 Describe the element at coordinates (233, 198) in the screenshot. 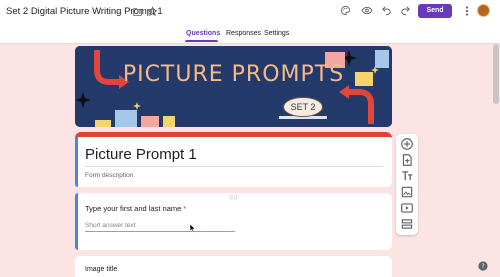

I see `drag-handle-icon: ⠿⠿` at that location.